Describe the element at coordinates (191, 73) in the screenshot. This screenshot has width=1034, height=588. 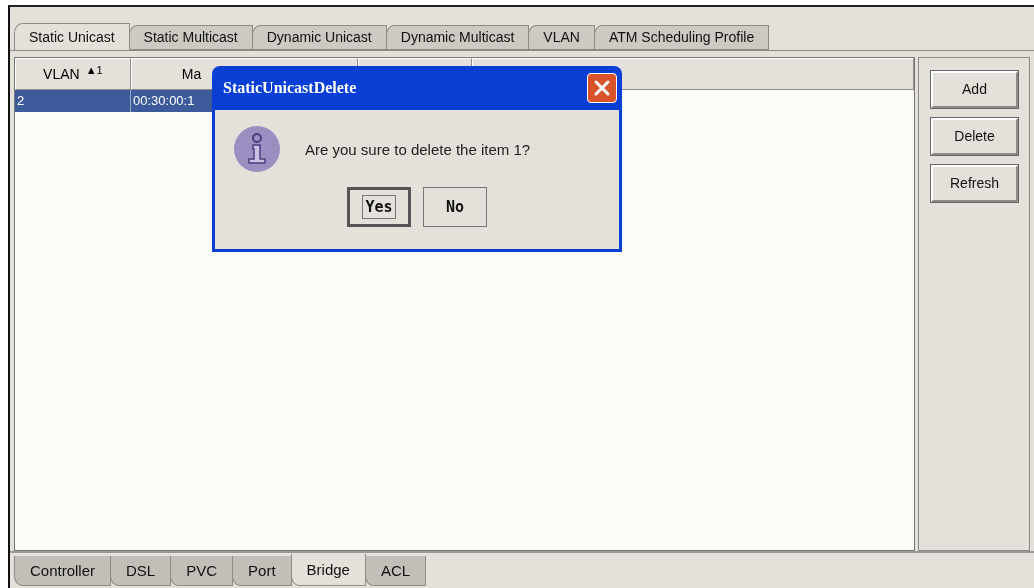
I see `column-label: Ma` at that location.